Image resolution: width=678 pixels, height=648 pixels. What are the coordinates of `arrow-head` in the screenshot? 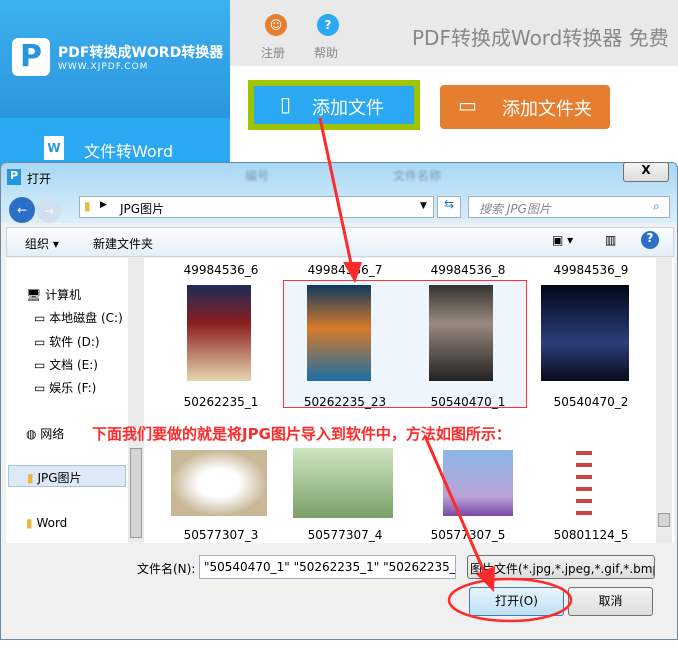 It's located at (352, 272).